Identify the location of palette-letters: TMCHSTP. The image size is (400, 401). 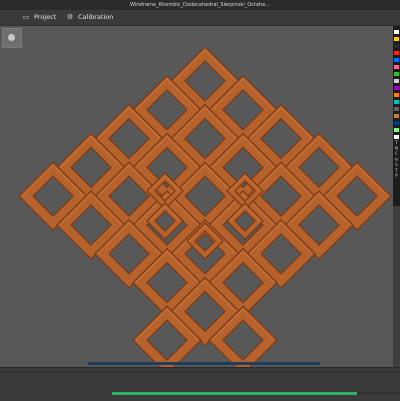
(396, 167).